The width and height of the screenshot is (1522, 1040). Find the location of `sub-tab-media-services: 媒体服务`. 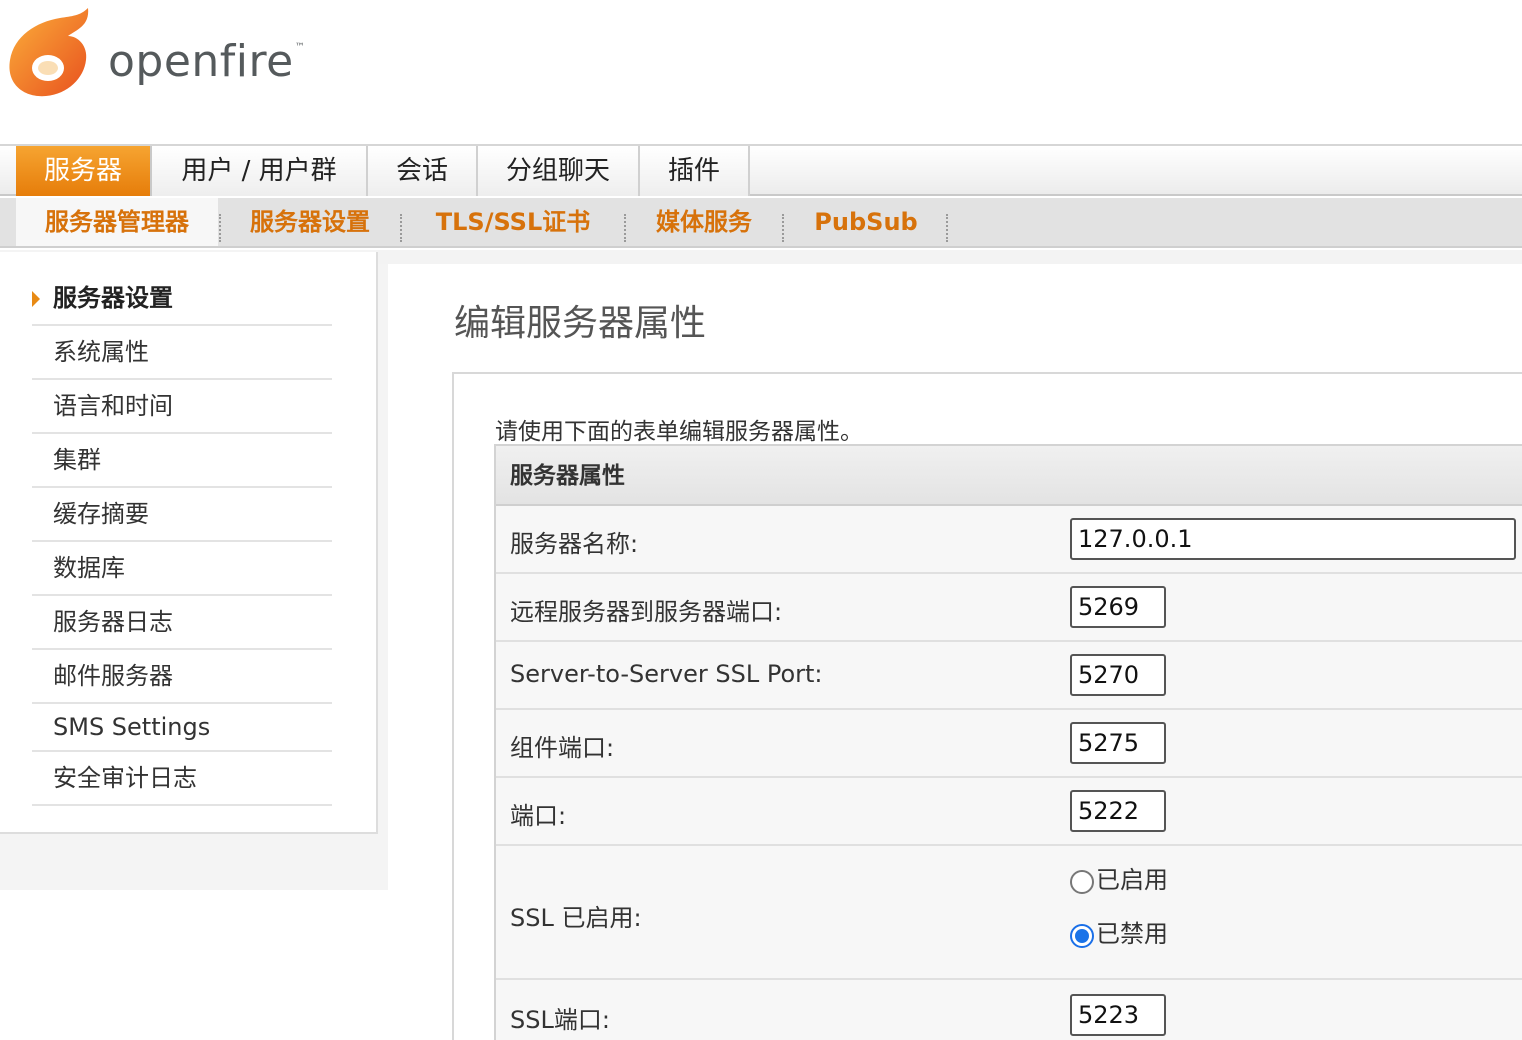

sub-tab-media-services: 媒体服务 is located at coordinates (704, 222).